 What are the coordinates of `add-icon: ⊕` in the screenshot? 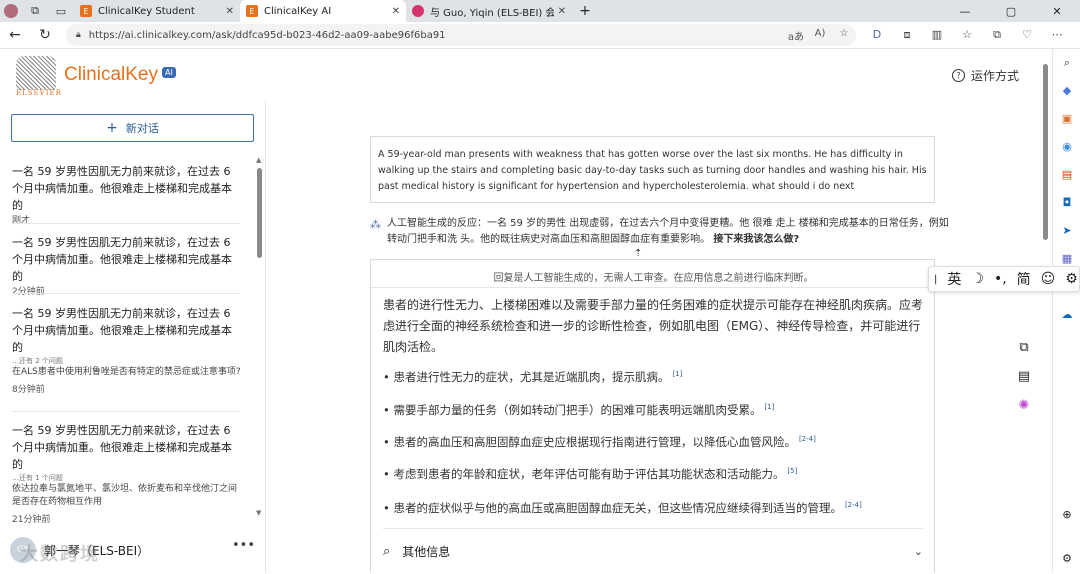 It's located at (1066, 515).